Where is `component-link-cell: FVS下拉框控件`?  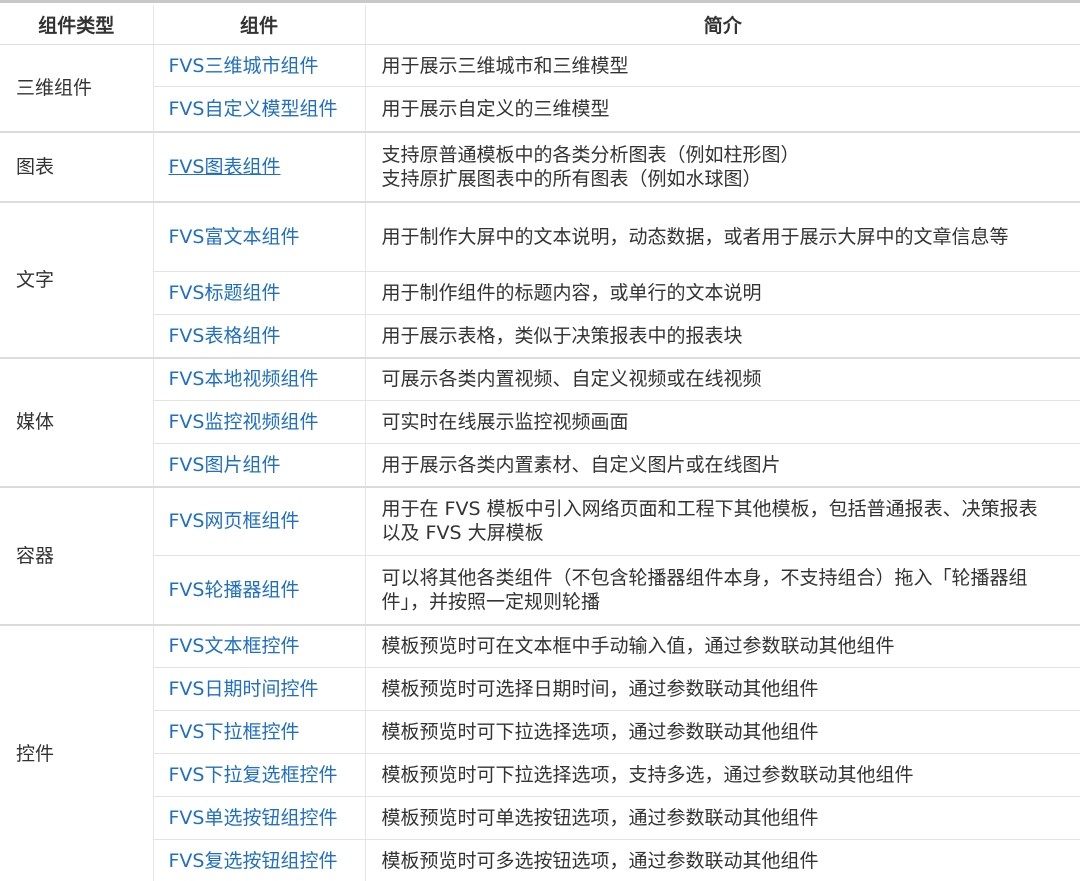
component-link-cell: FVS下拉框控件 is located at coordinates (259, 732).